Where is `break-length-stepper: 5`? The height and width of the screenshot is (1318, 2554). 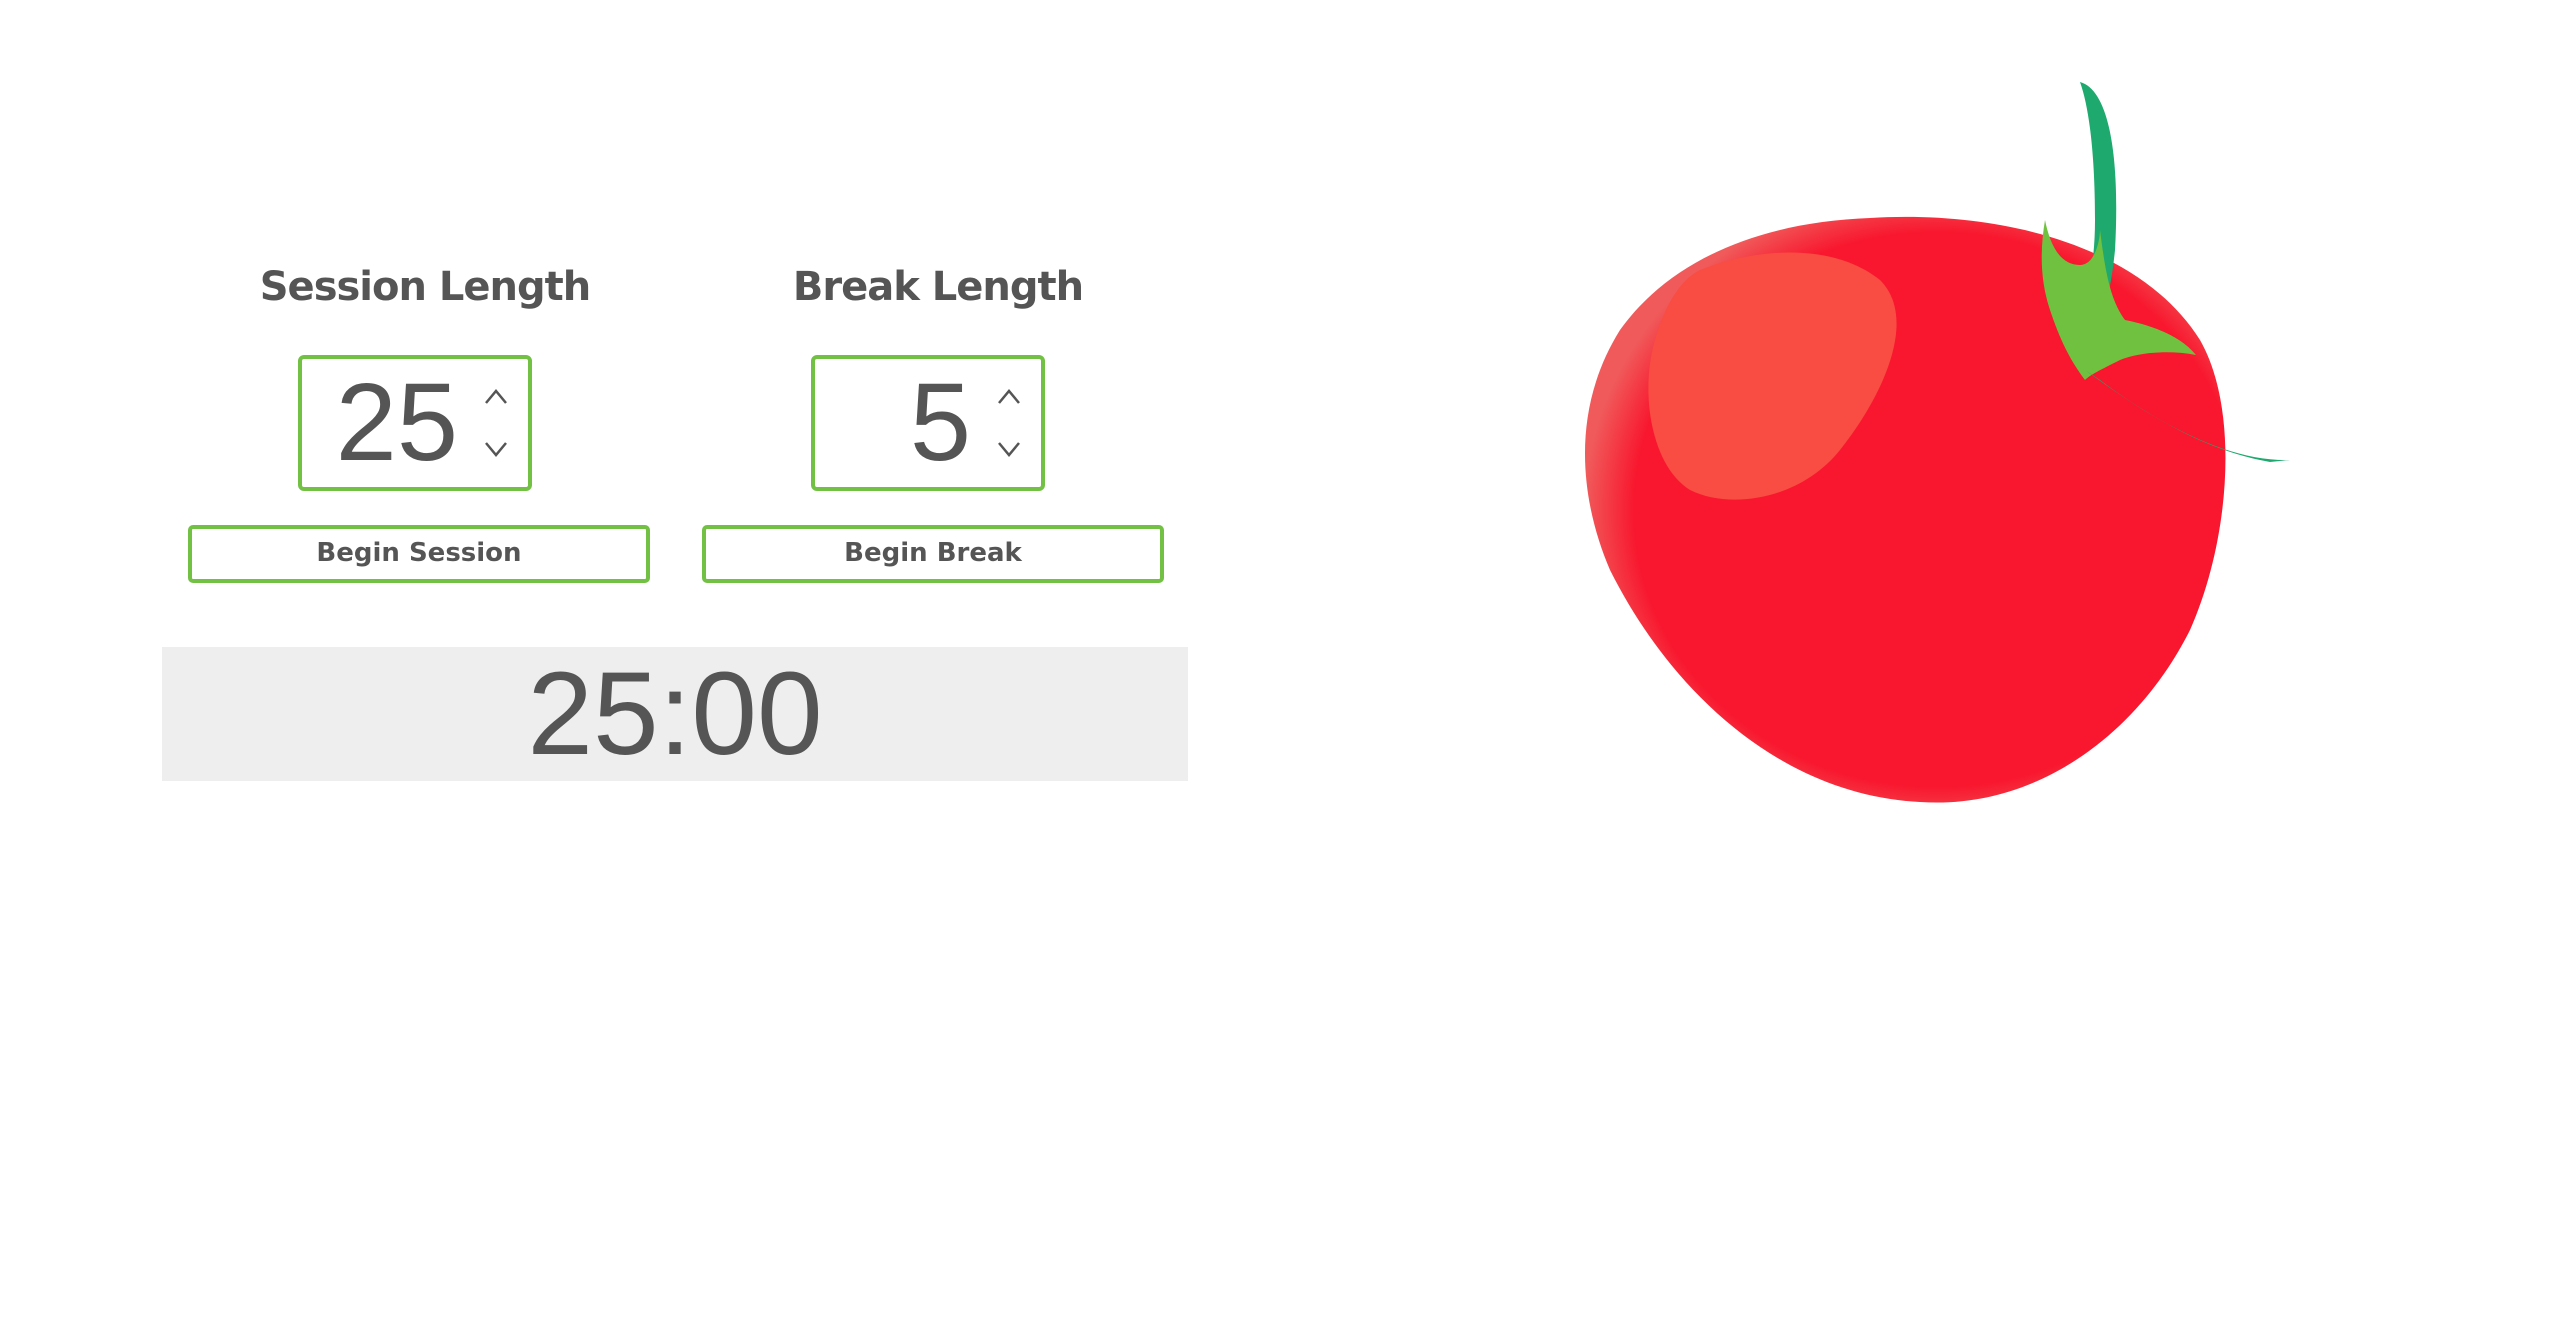
break-length-stepper: 5 is located at coordinates (928, 423).